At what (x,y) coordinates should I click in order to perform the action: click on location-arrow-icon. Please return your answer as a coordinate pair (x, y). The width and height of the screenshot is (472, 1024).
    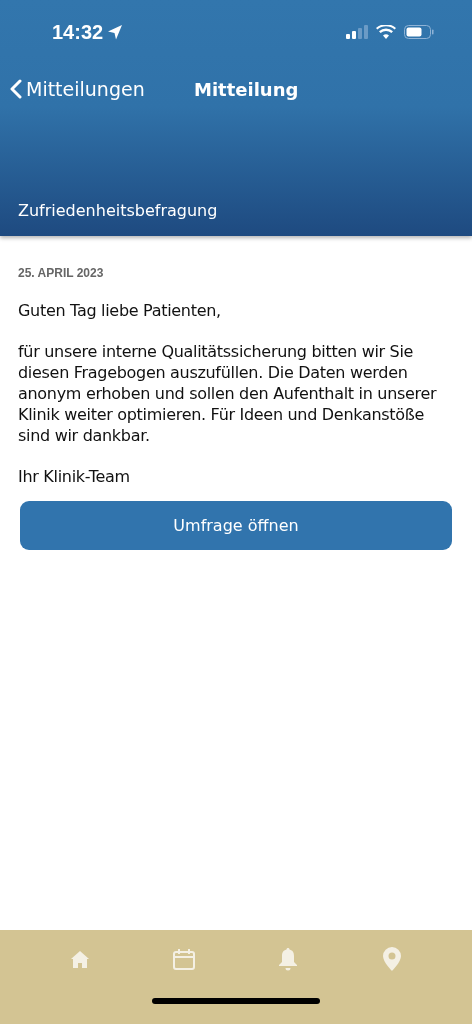
    Looking at the image, I should click on (115, 32).